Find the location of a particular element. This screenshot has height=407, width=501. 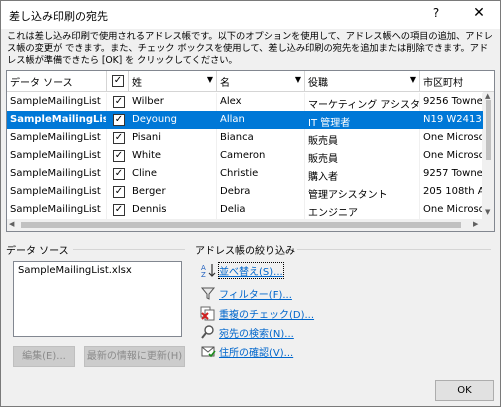

cell-first-name: Cameron is located at coordinates (261, 156).